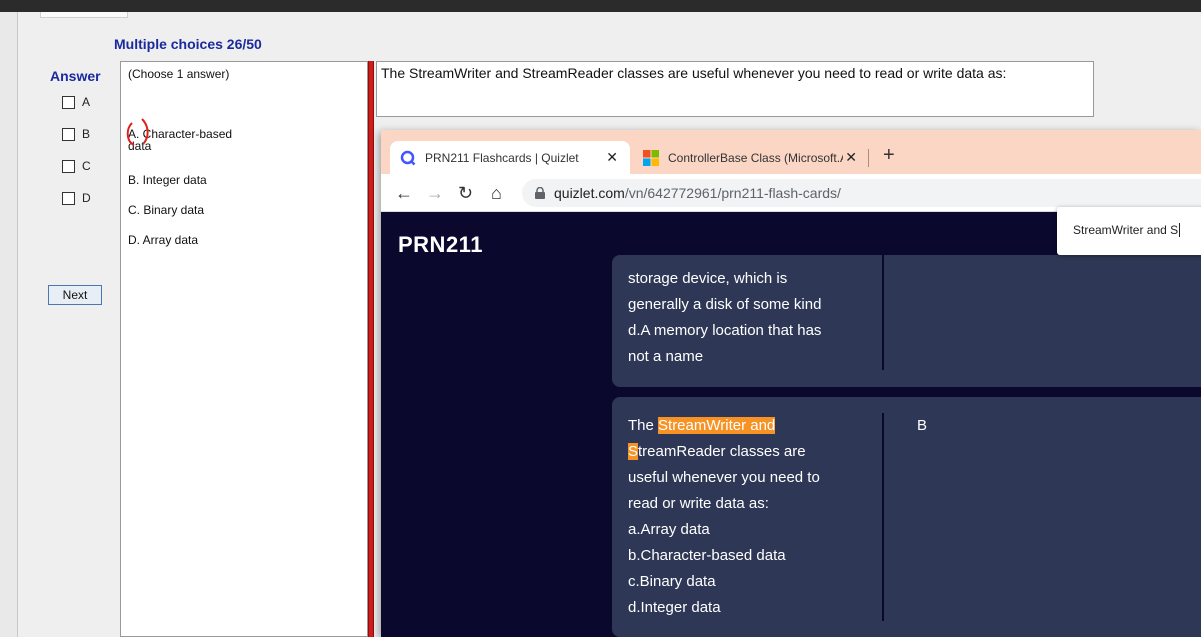  Describe the element at coordinates (76, 102) in the screenshot. I see `answer-checkbox-a: A` at that location.